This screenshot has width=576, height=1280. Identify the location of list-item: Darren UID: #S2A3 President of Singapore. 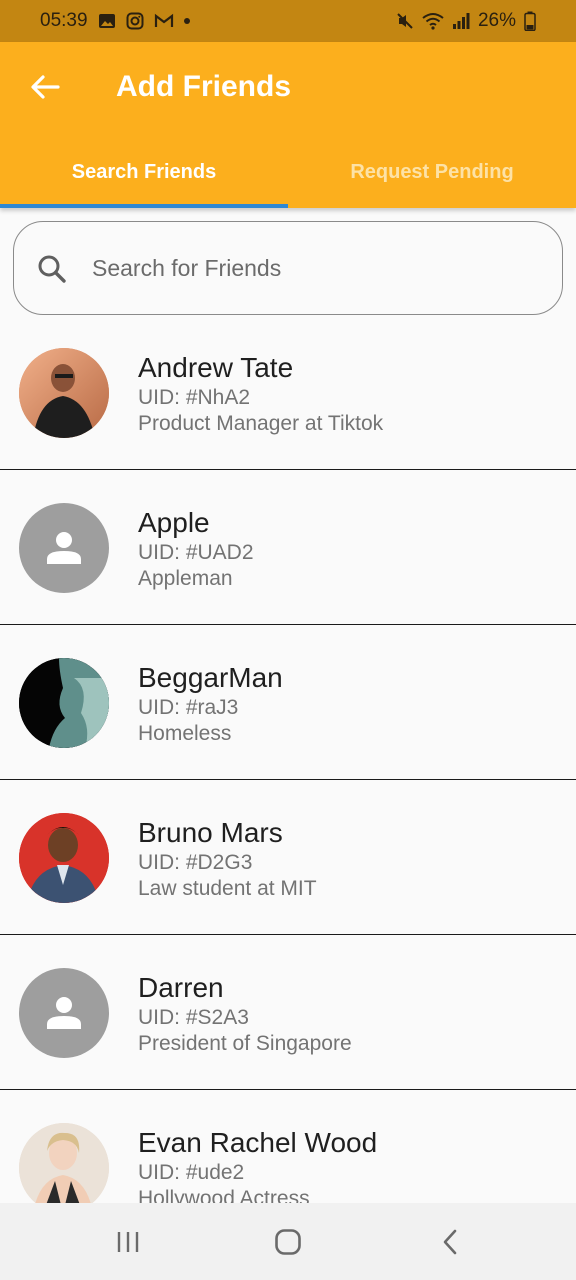
(288, 1012).